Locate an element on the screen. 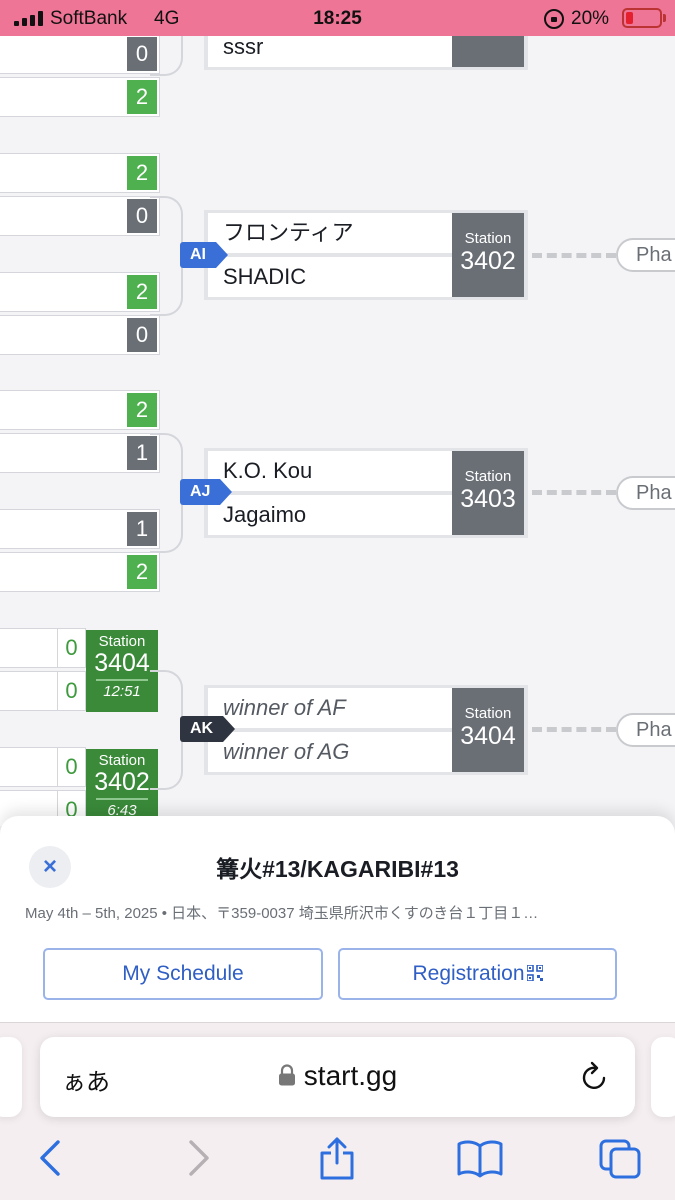 This screenshot has width=675, height=1200. player-name: Jagaimo is located at coordinates (331, 515).